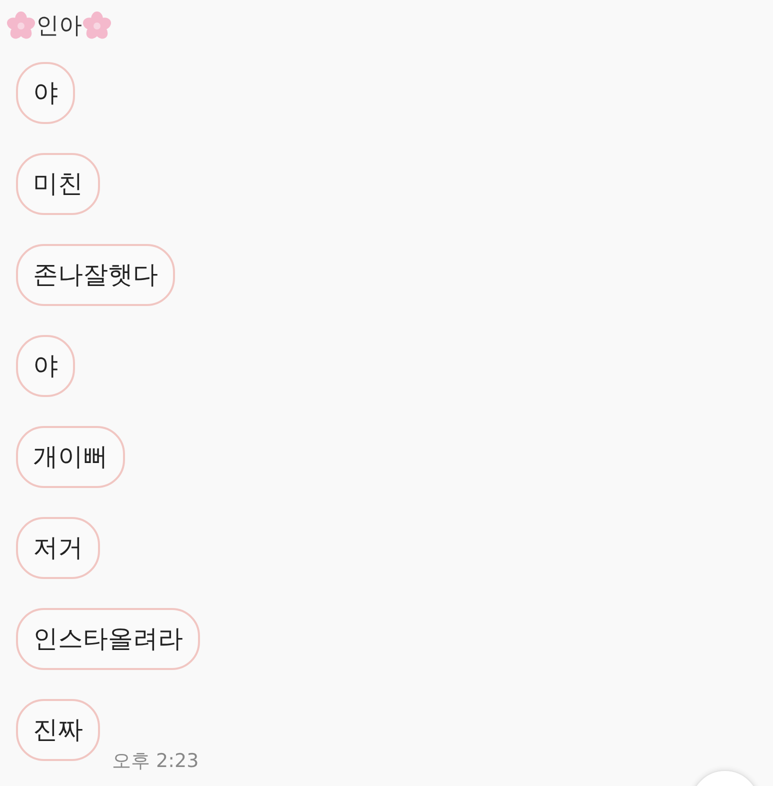 This screenshot has width=773, height=786. I want to click on message-bubble: 개이뻐, so click(70, 457).